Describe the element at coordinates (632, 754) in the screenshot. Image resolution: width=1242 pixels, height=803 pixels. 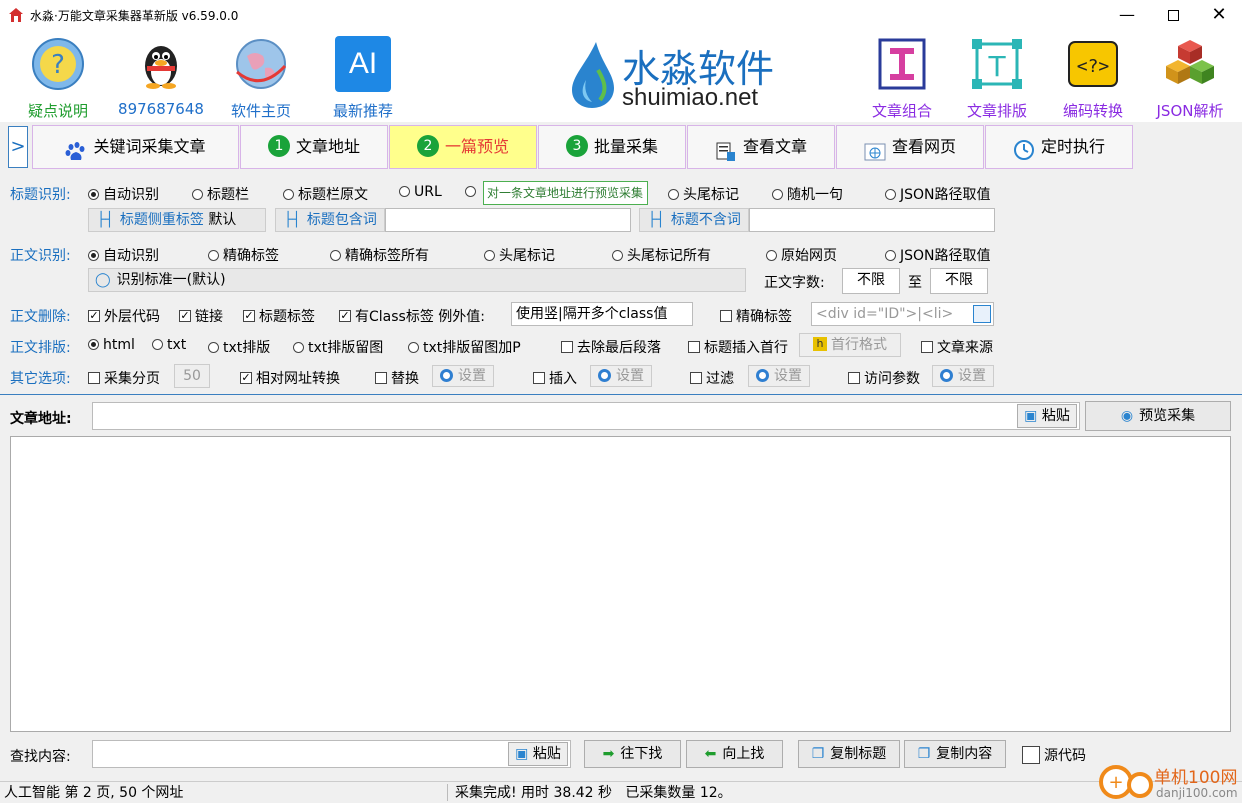
I see `find-next-button: ➡ 往下找` at that location.